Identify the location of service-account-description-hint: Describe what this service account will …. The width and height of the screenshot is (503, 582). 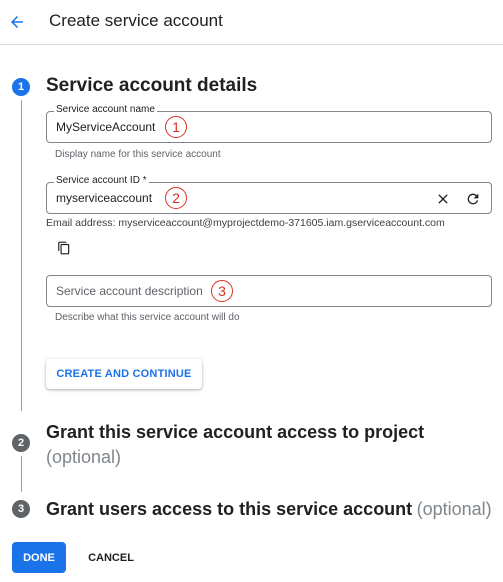
(147, 317).